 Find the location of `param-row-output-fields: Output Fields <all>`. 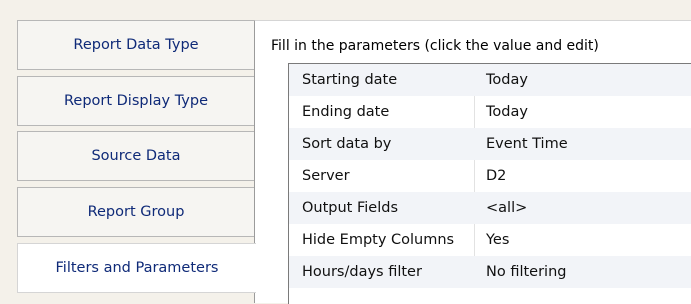

param-row-output-fields: Output Fields <all> is located at coordinates (490, 208).